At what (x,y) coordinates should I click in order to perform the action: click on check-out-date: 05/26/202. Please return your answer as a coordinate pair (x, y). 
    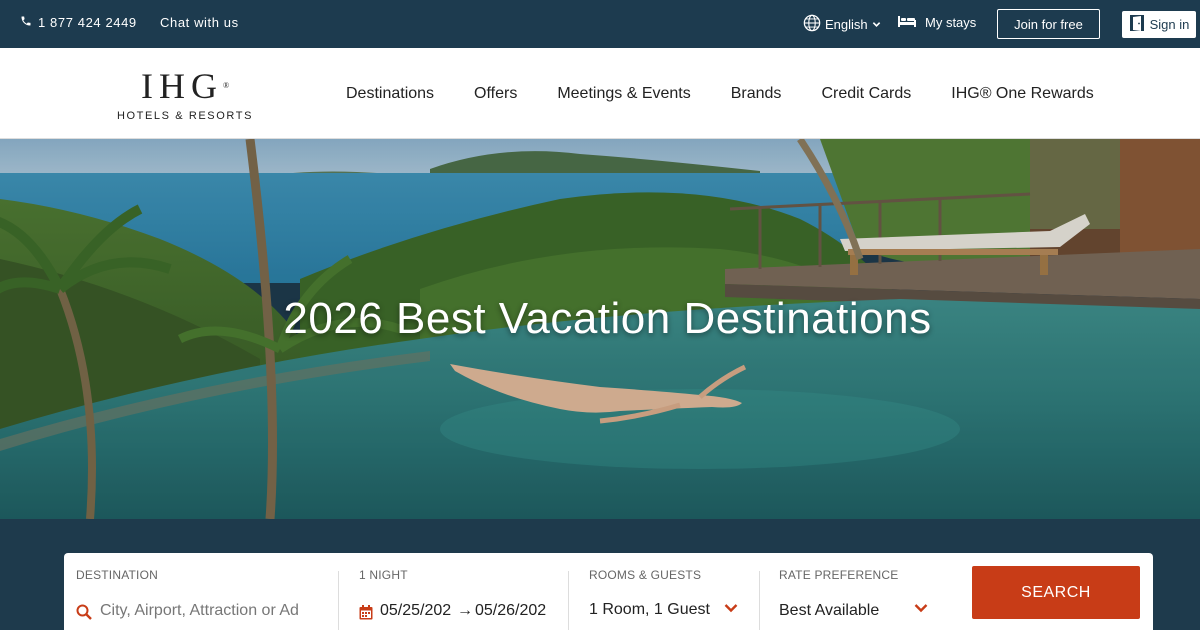
    Looking at the image, I should click on (513, 611).